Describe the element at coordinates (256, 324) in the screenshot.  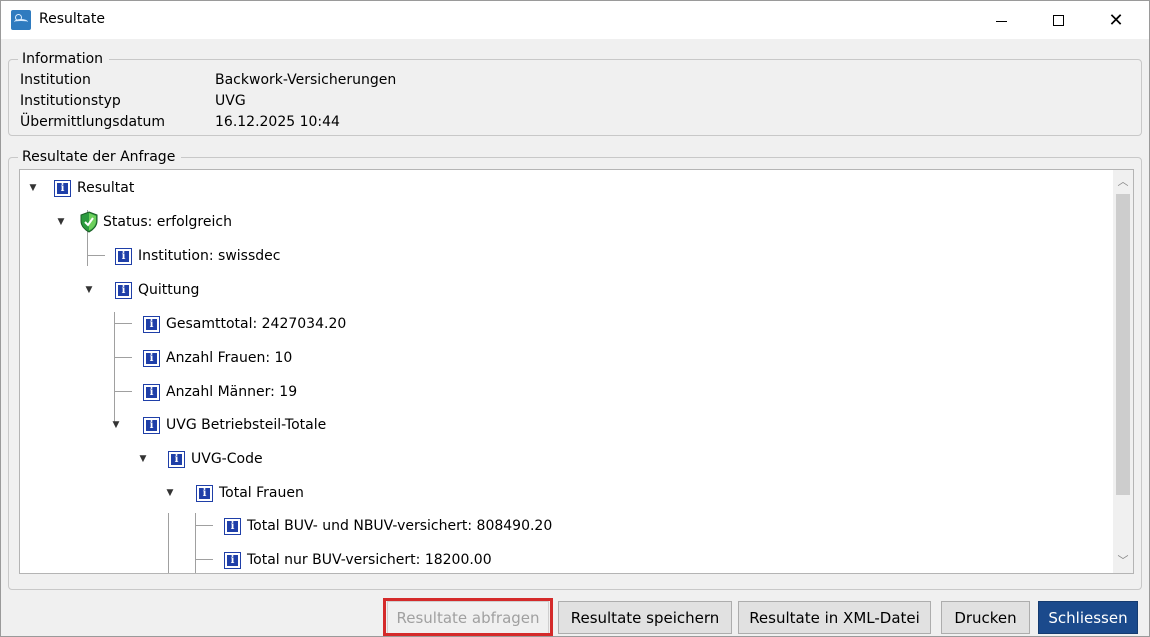
I see `tree-node-label: Gesamttotal: 2427034.20` at that location.